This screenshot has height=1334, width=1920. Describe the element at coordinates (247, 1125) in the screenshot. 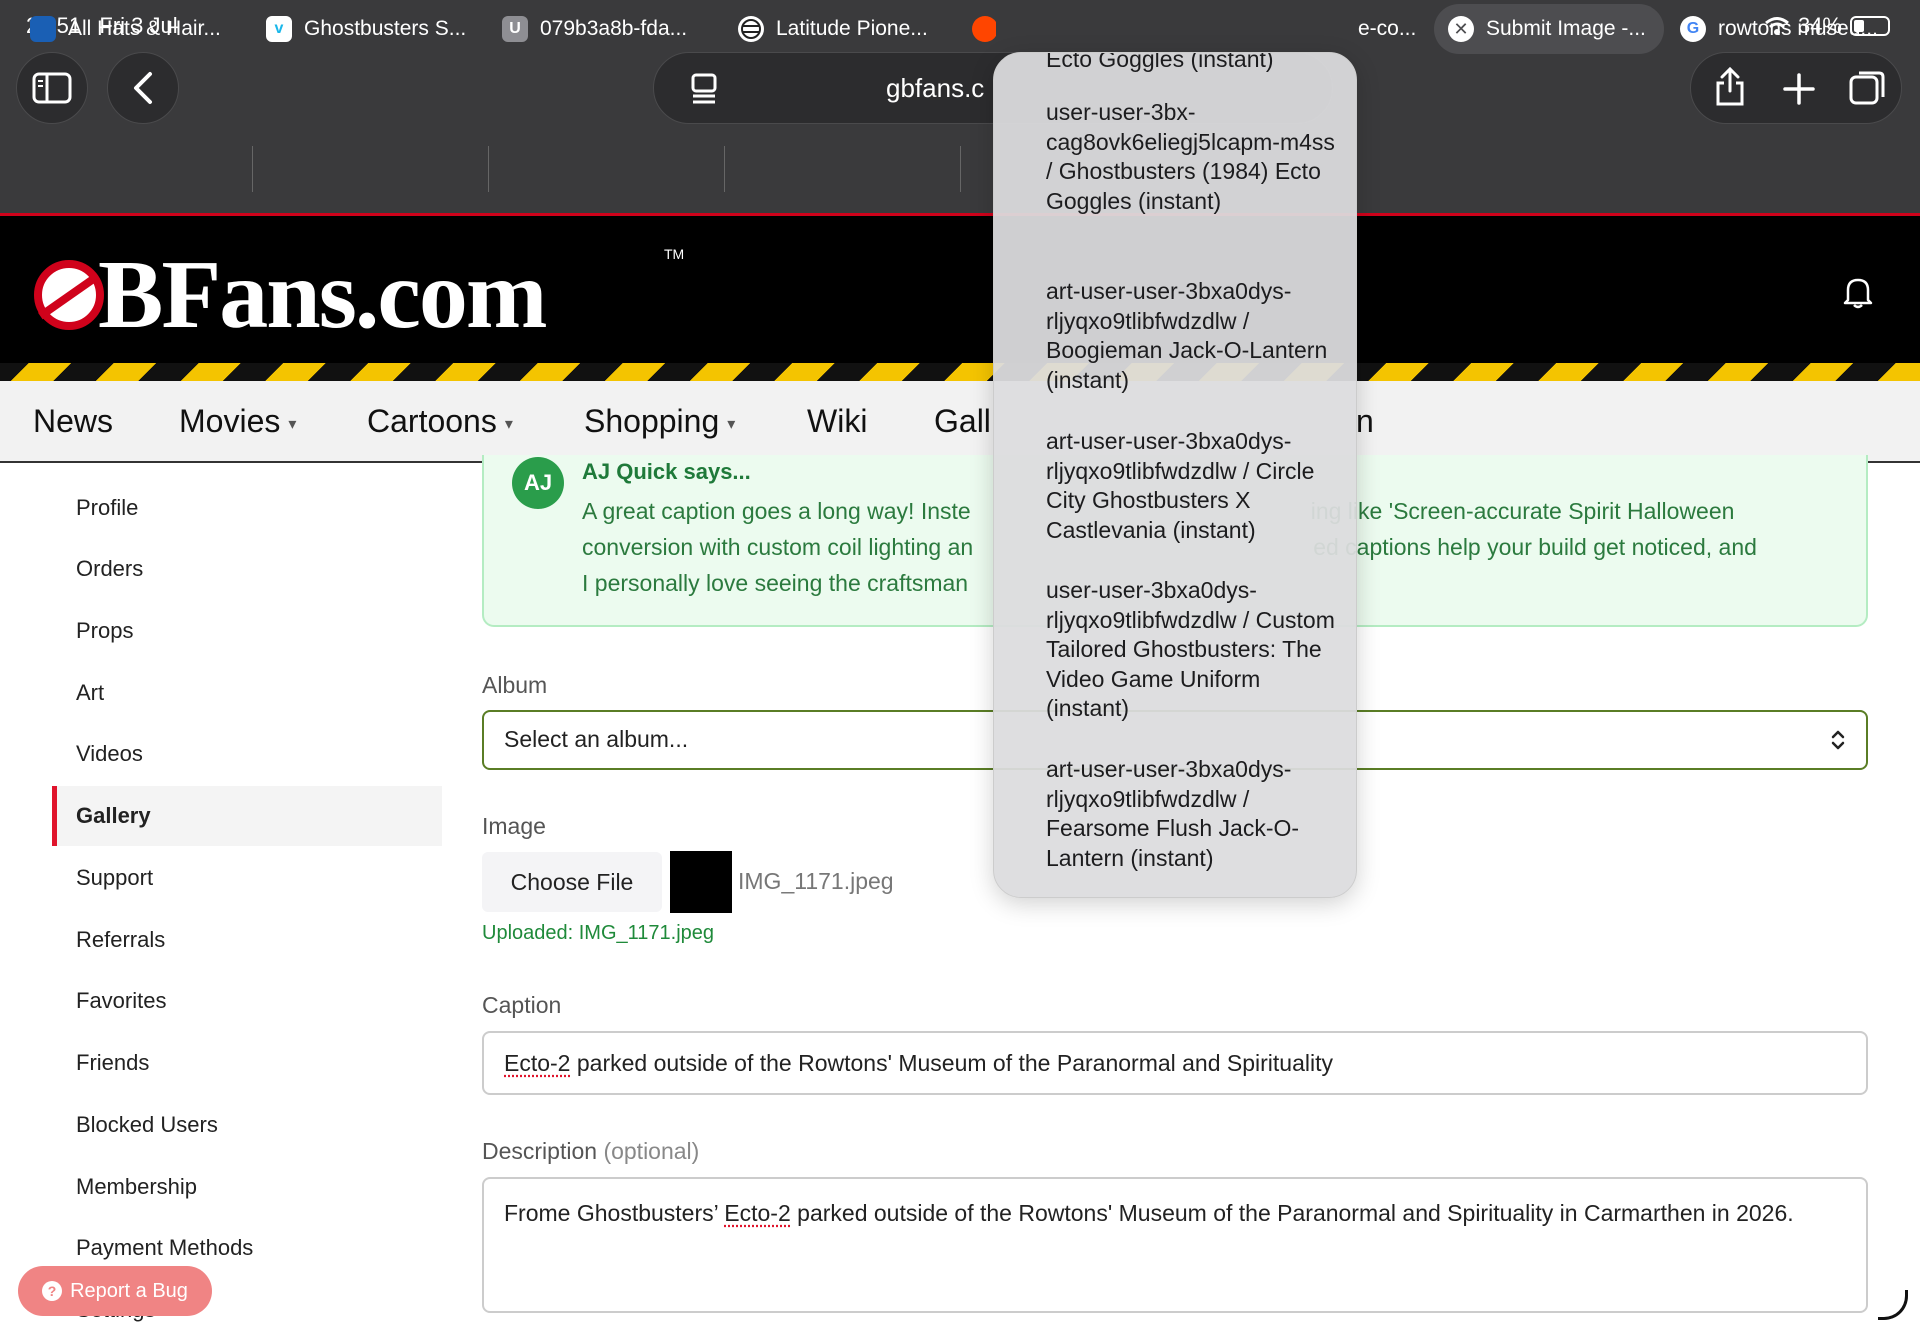

I see `sidebar-item-blocked-users: Blocked Users` at that location.